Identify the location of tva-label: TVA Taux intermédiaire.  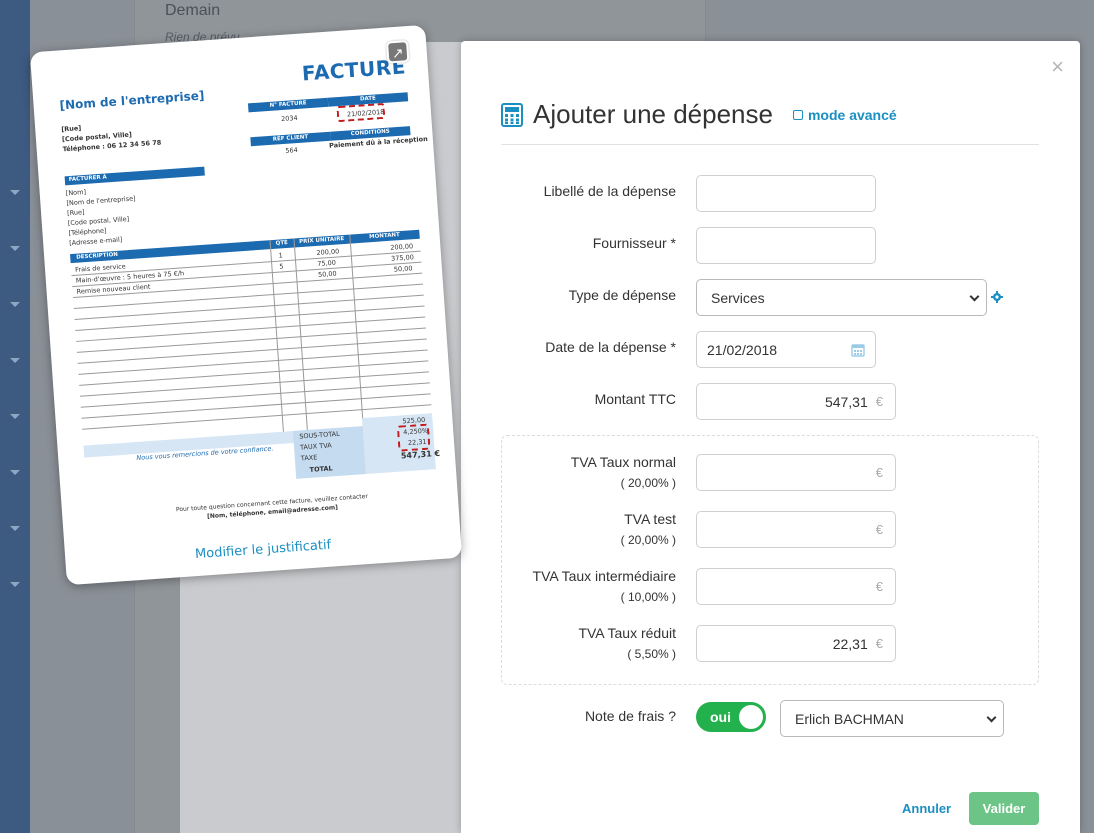
(604, 576).